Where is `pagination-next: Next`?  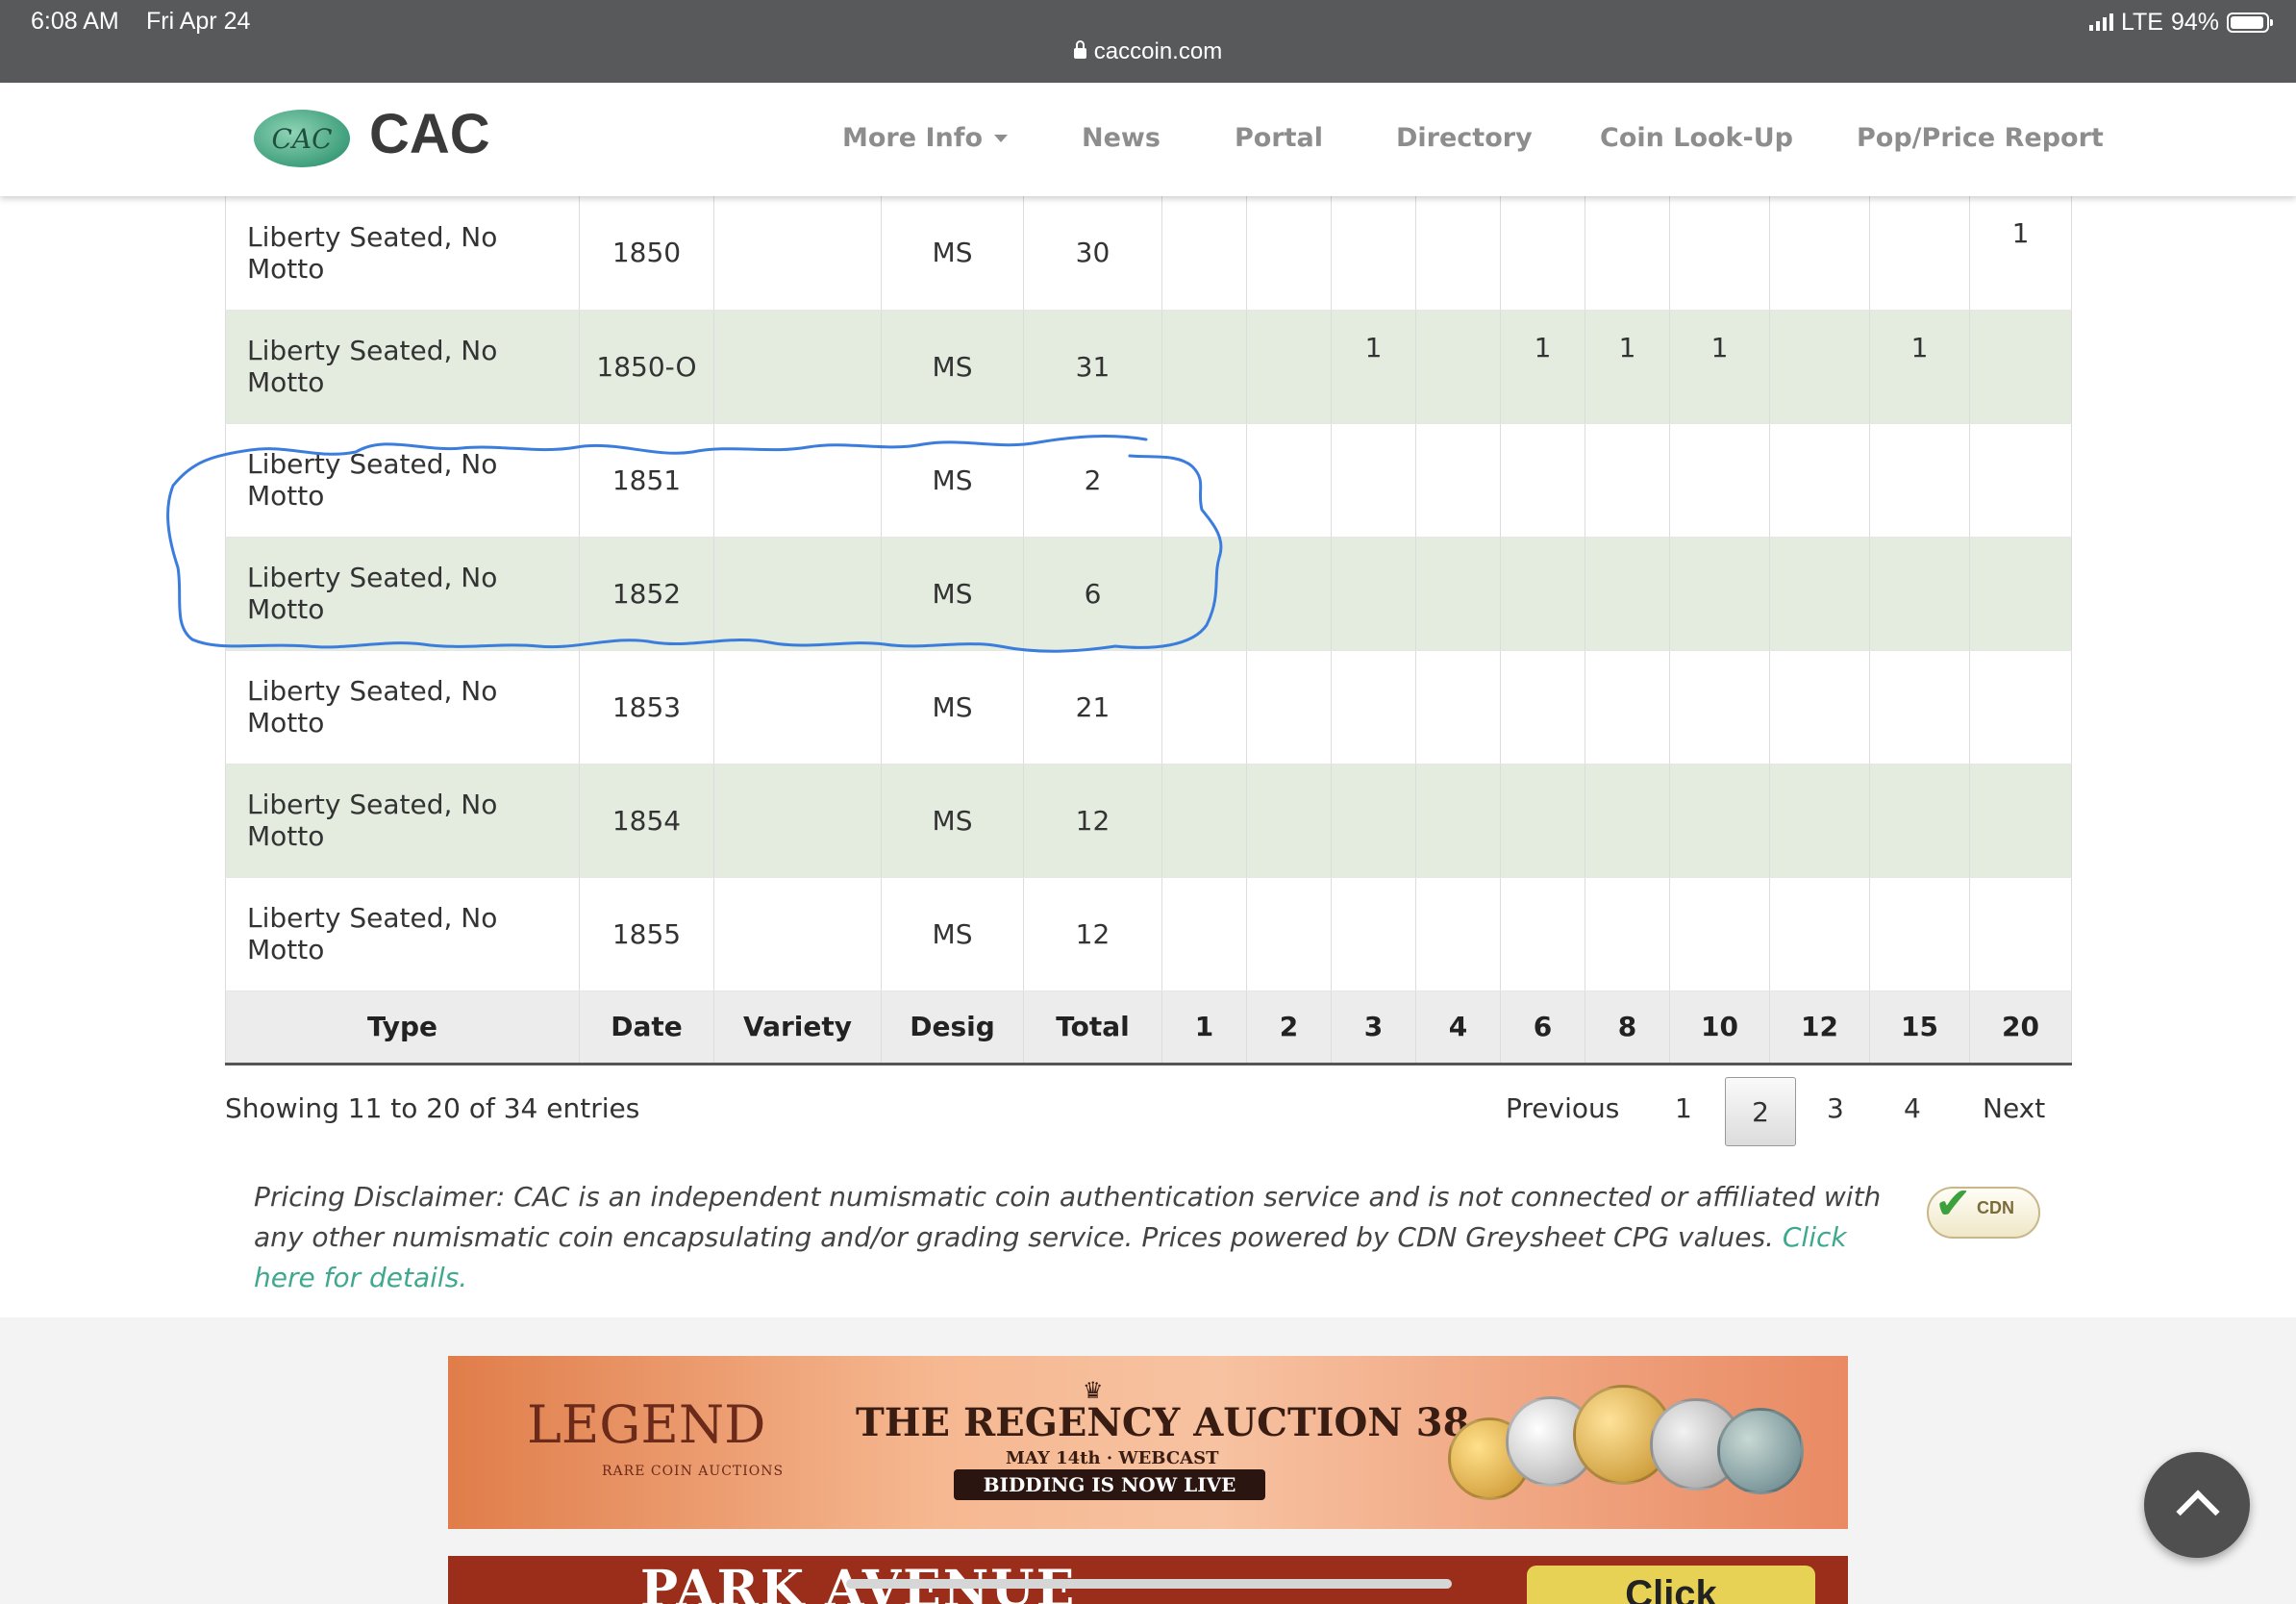 pagination-next: Next is located at coordinates (2014, 1108).